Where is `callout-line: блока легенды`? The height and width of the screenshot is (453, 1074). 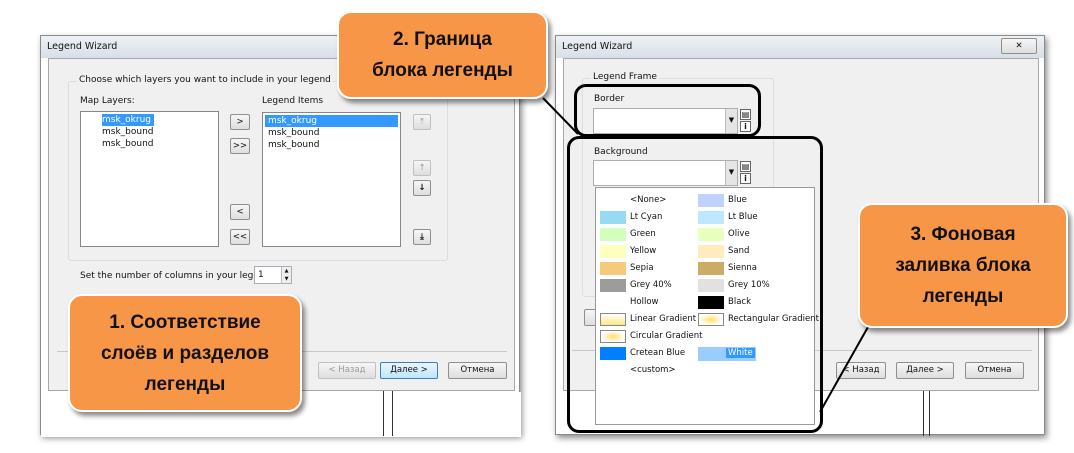 callout-line: блока легенды is located at coordinates (442, 70).